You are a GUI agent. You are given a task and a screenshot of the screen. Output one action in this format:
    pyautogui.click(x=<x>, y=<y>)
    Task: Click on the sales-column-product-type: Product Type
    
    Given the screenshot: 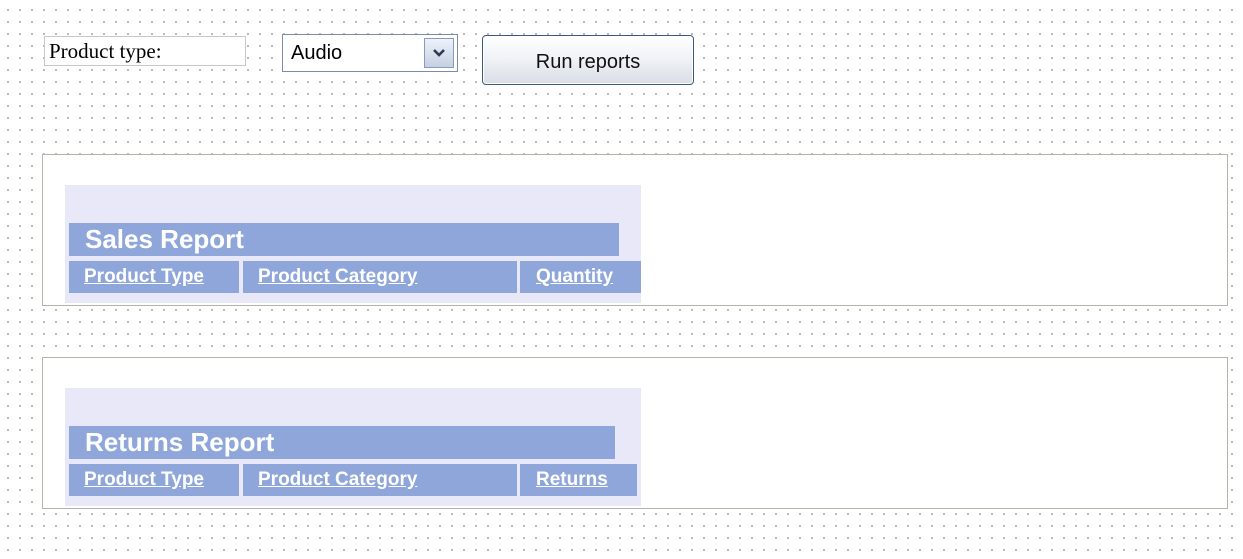 What is the action you would take?
    pyautogui.click(x=154, y=277)
    